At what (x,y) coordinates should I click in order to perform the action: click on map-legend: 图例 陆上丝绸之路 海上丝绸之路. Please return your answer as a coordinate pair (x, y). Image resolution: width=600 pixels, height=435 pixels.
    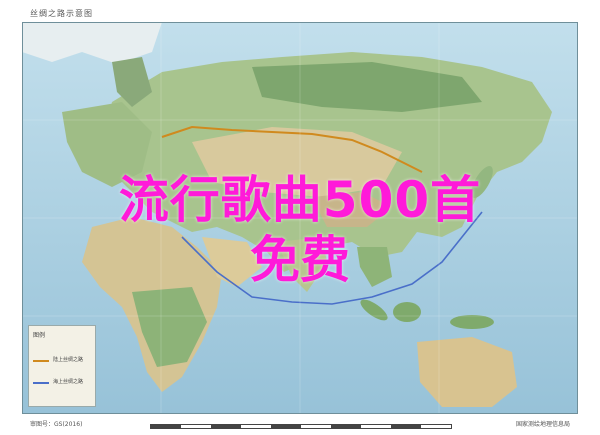
    Looking at the image, I should click on (62, 366).